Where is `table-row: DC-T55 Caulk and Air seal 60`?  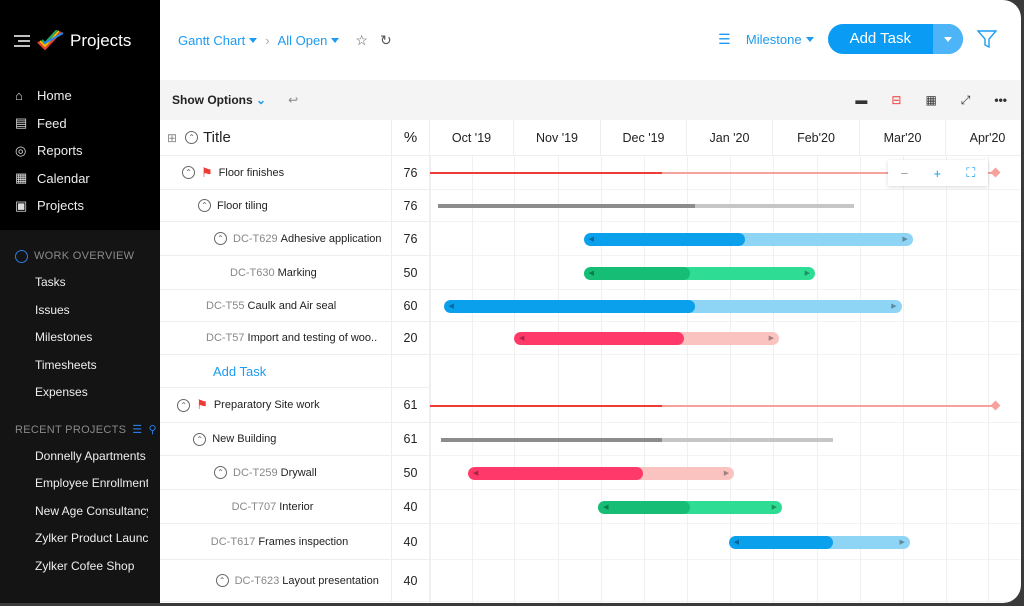
table-row: DC-T55 Caulk and Air seal 60 is located at coordinates (295, 306).